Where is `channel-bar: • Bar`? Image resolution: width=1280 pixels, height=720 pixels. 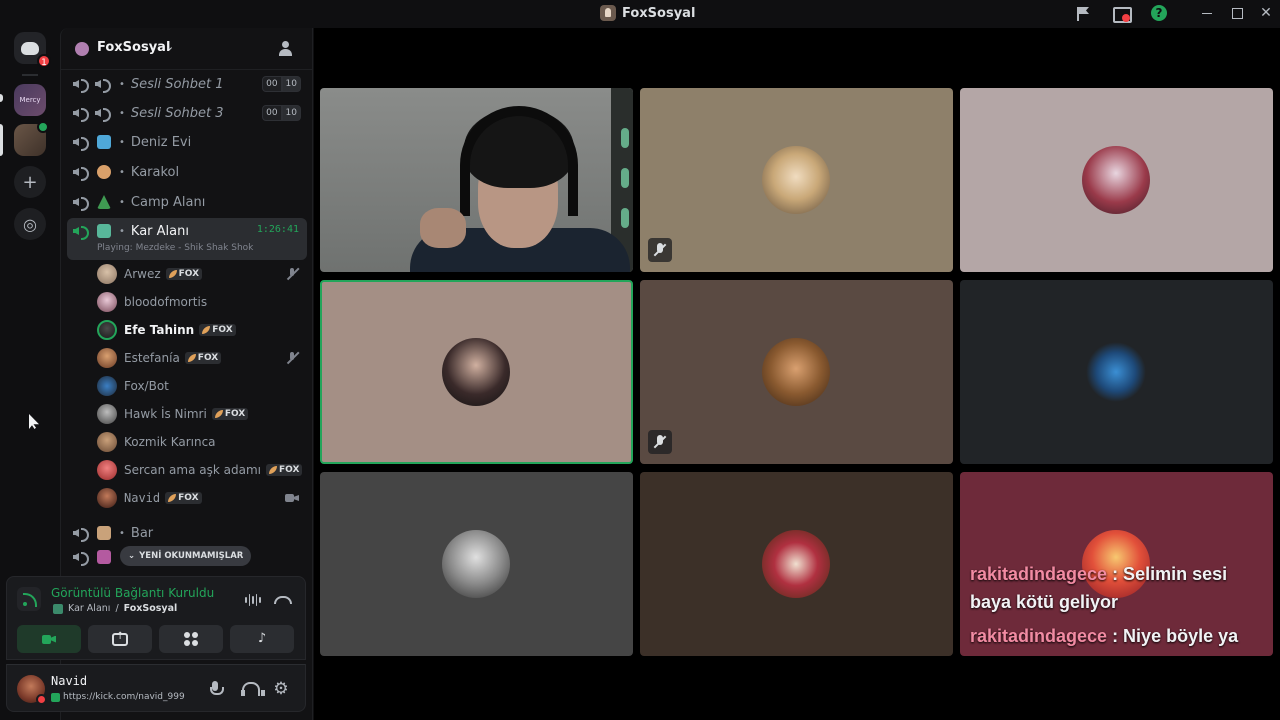
channel-bar: • Bar is located at coordinates (187, 533).